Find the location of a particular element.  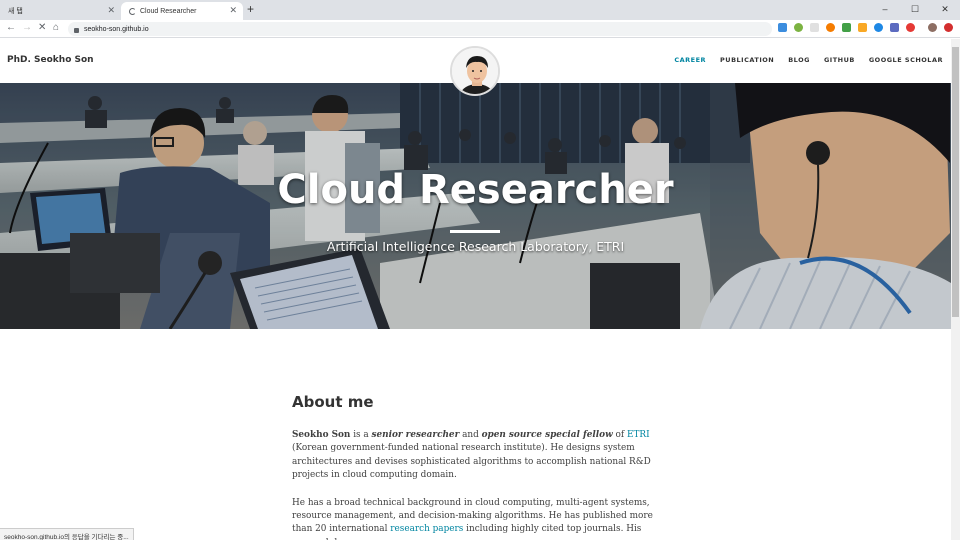

browser-tab-bar: 새 탭 ✕ Cloud Researcher ✕ + – ☐ ✕ is located at coordinates (480, 10).